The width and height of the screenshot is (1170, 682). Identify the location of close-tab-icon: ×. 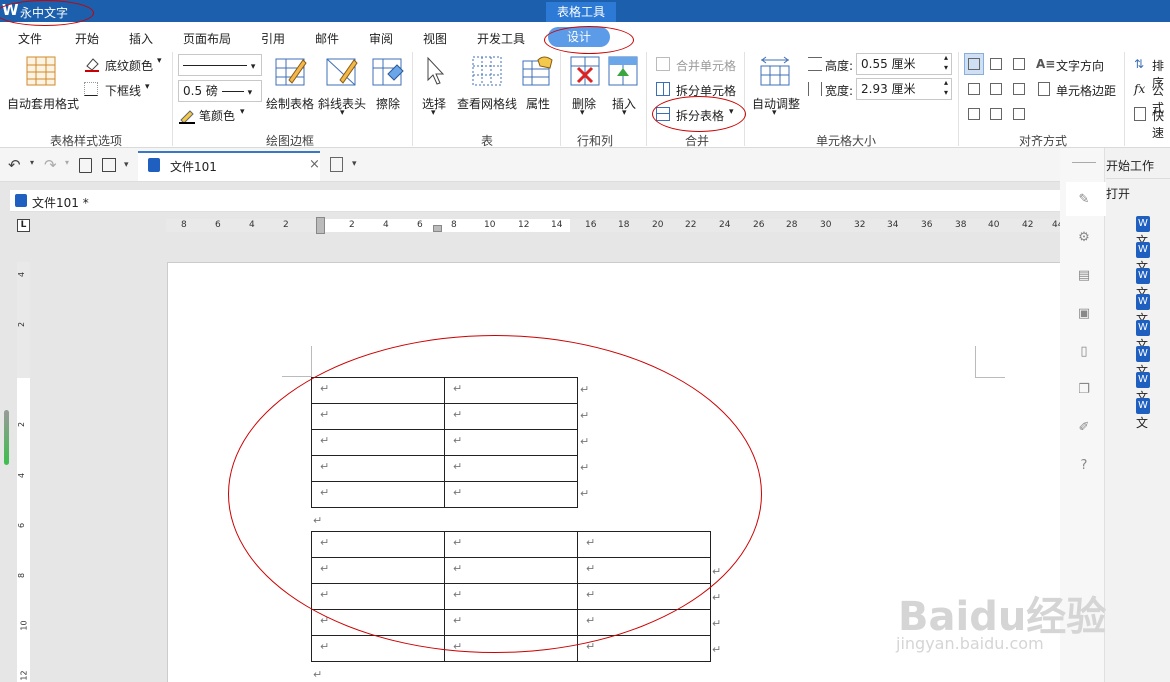
(314, 164).